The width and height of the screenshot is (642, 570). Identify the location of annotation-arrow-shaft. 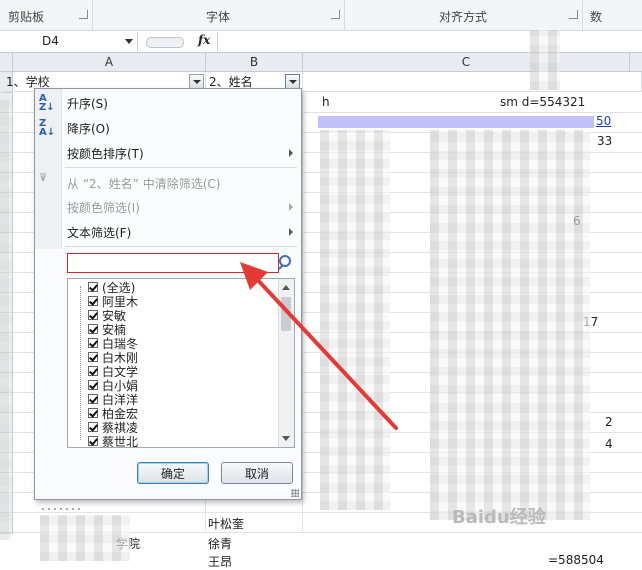
(325, 352).